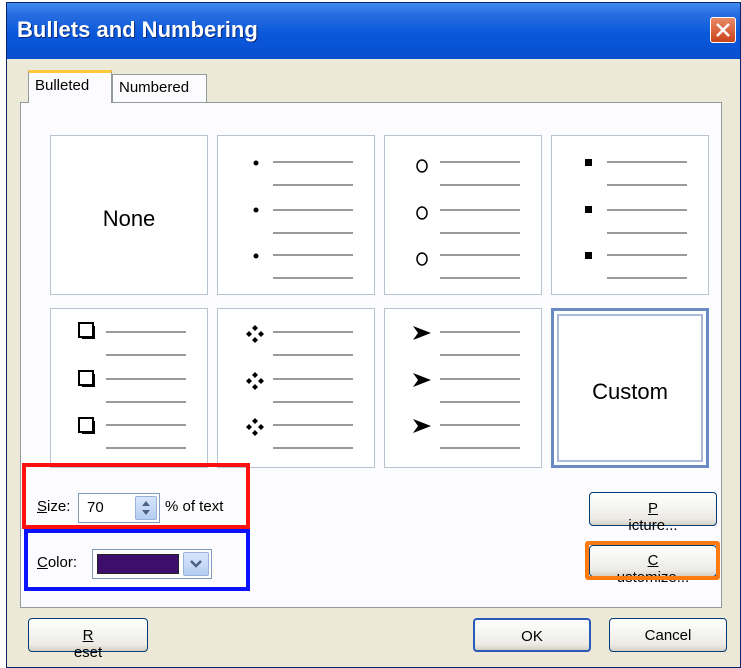 This screenshot has height=668, width=741. Describe the element at coordinates (466, 387) in the screenshot. I see `arrowhead-bullet-preview` at that location.